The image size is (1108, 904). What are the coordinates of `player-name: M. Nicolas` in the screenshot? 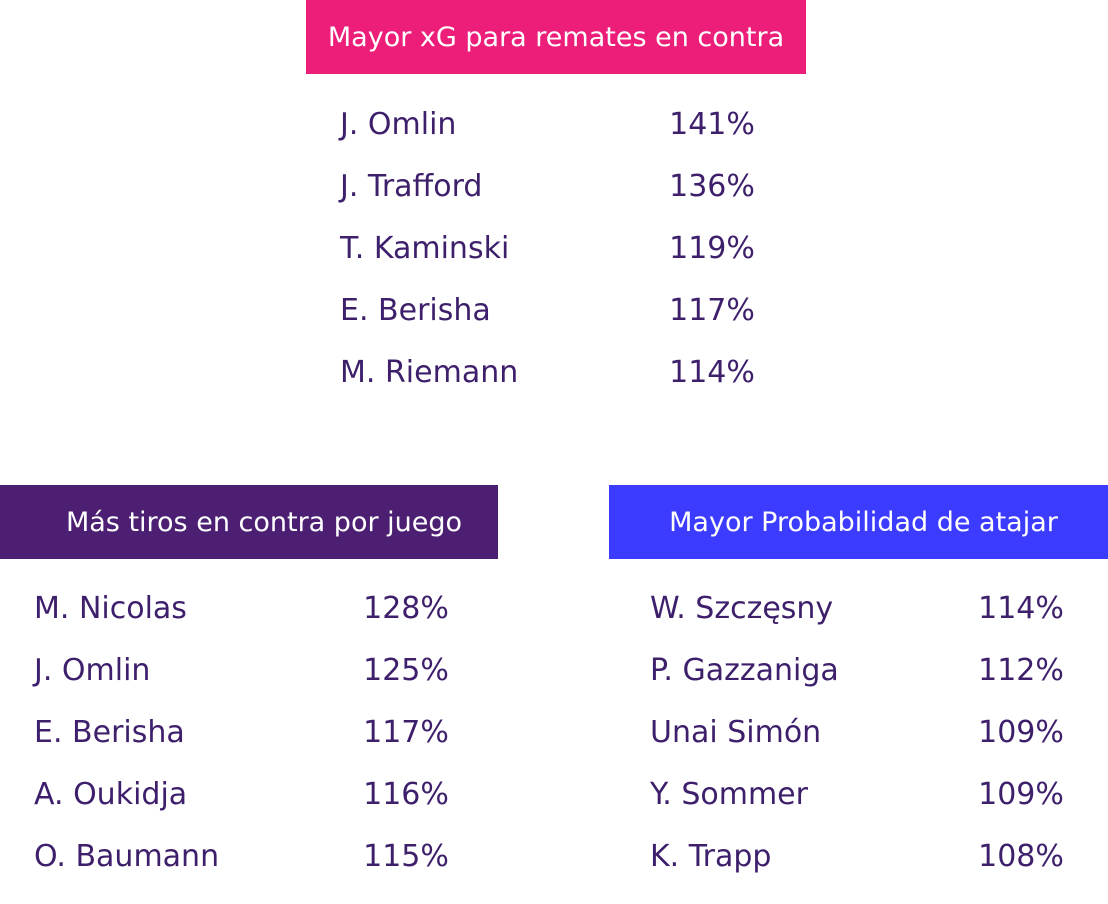 It's located at (110, 608).